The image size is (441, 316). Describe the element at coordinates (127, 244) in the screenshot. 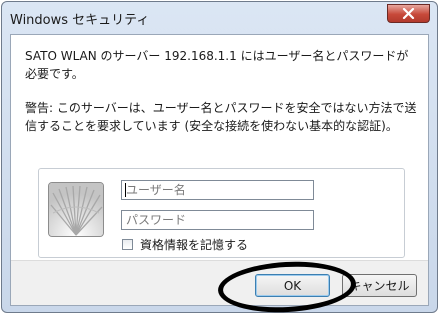

I see `remember-checkbox` at that location.